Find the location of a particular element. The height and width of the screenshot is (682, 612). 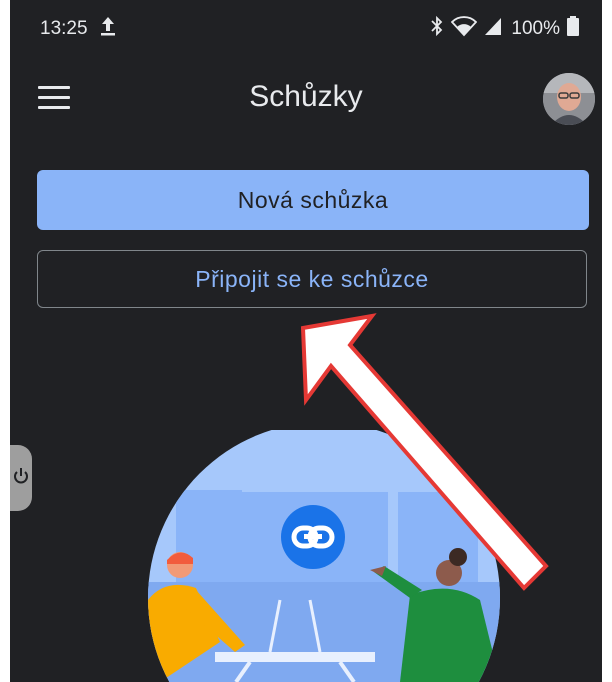

wifi-icon is located at coordinates (464, 29).